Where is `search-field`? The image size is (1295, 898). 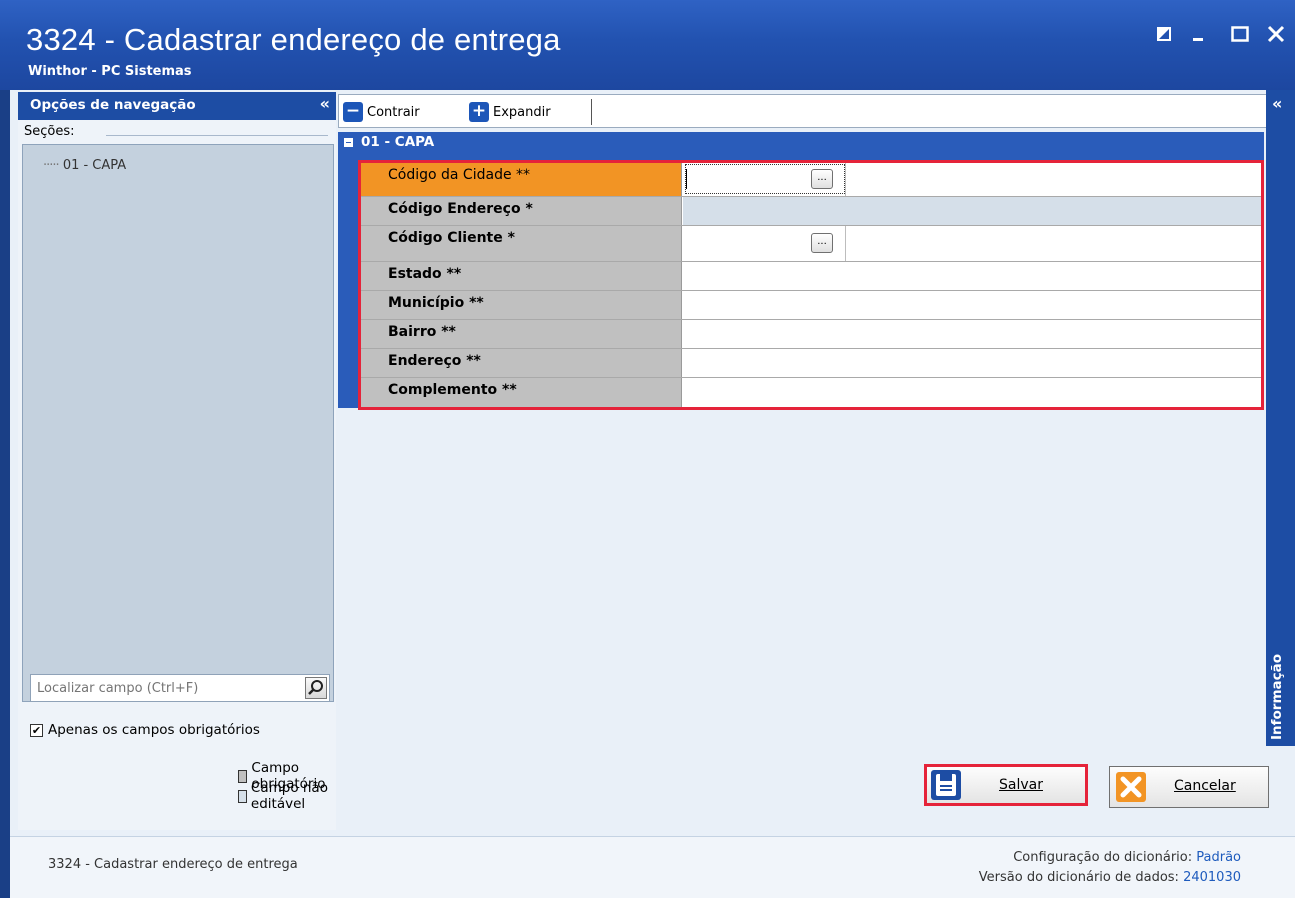 search-field is located at coordinates (180, 688).